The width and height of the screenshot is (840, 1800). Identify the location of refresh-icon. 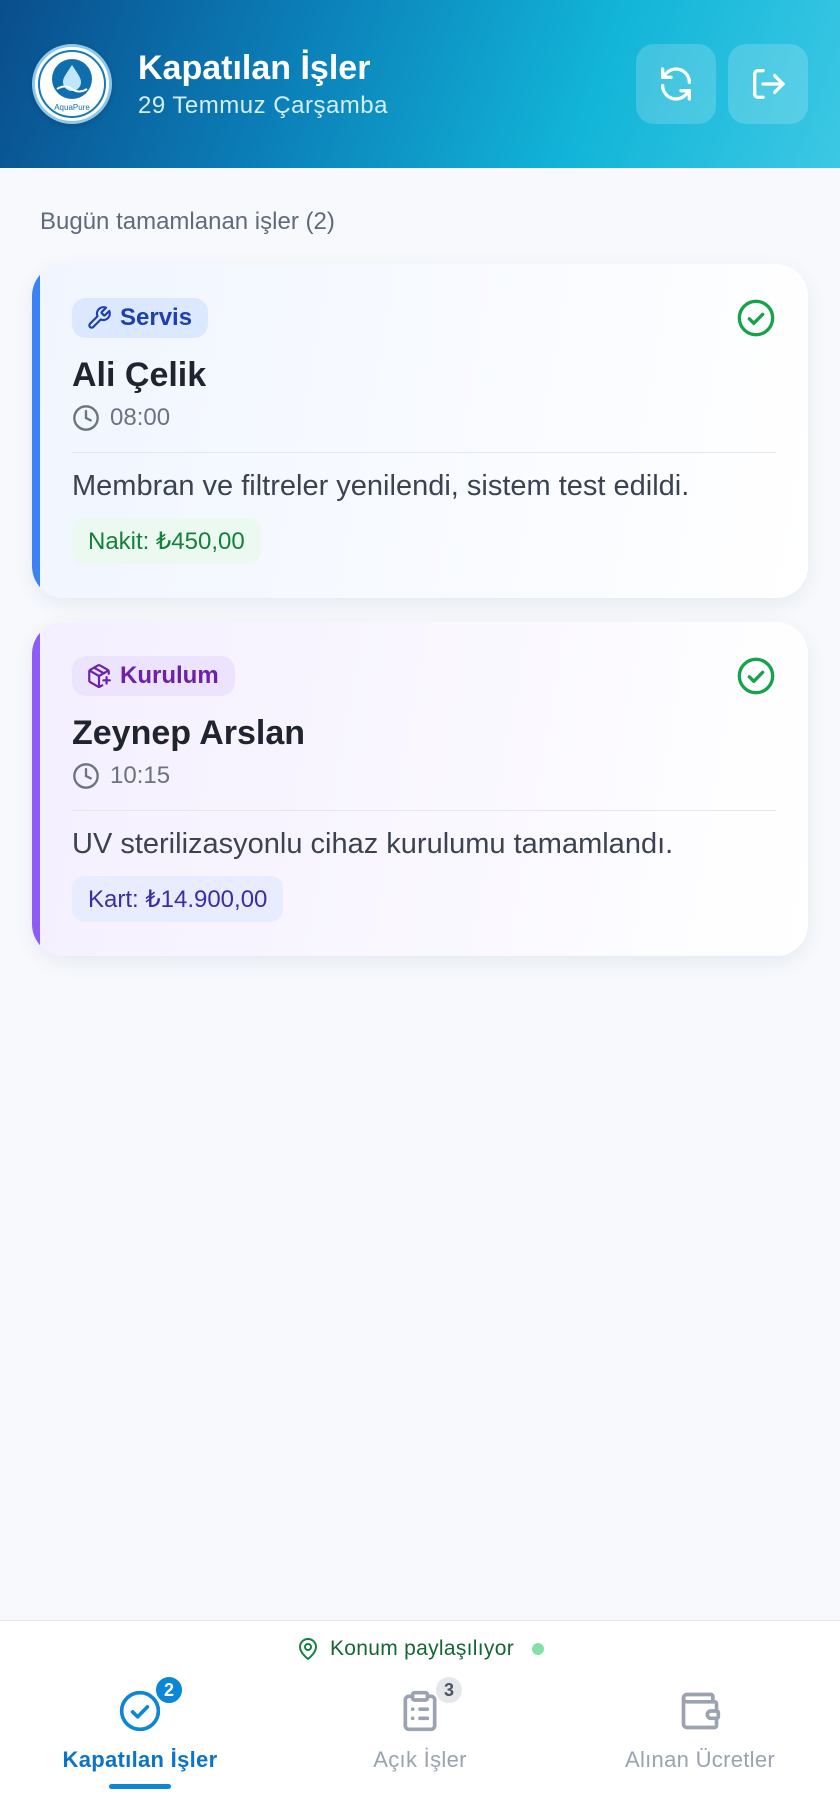
(676, 84).